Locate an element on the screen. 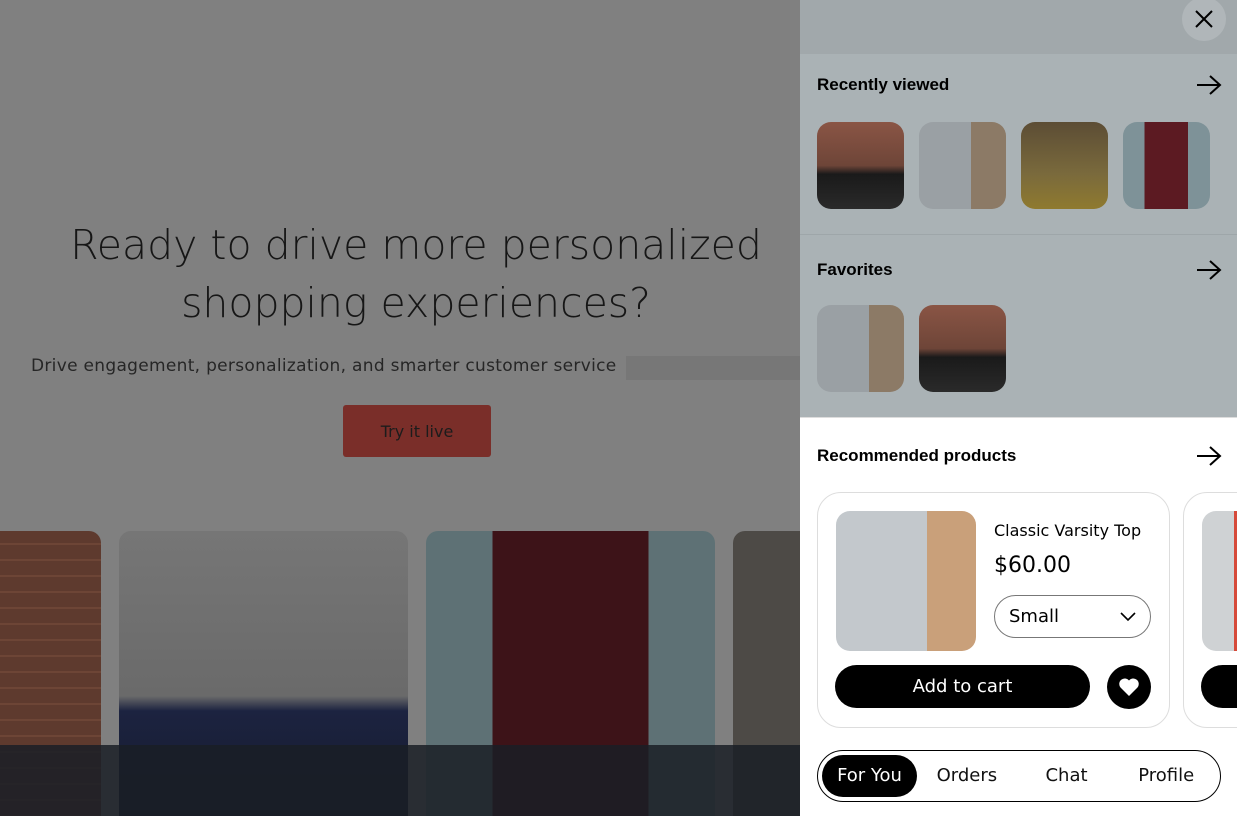 This screenshot has width=1237, height=816. size-select: Small is located at coordinates (1072, 616).